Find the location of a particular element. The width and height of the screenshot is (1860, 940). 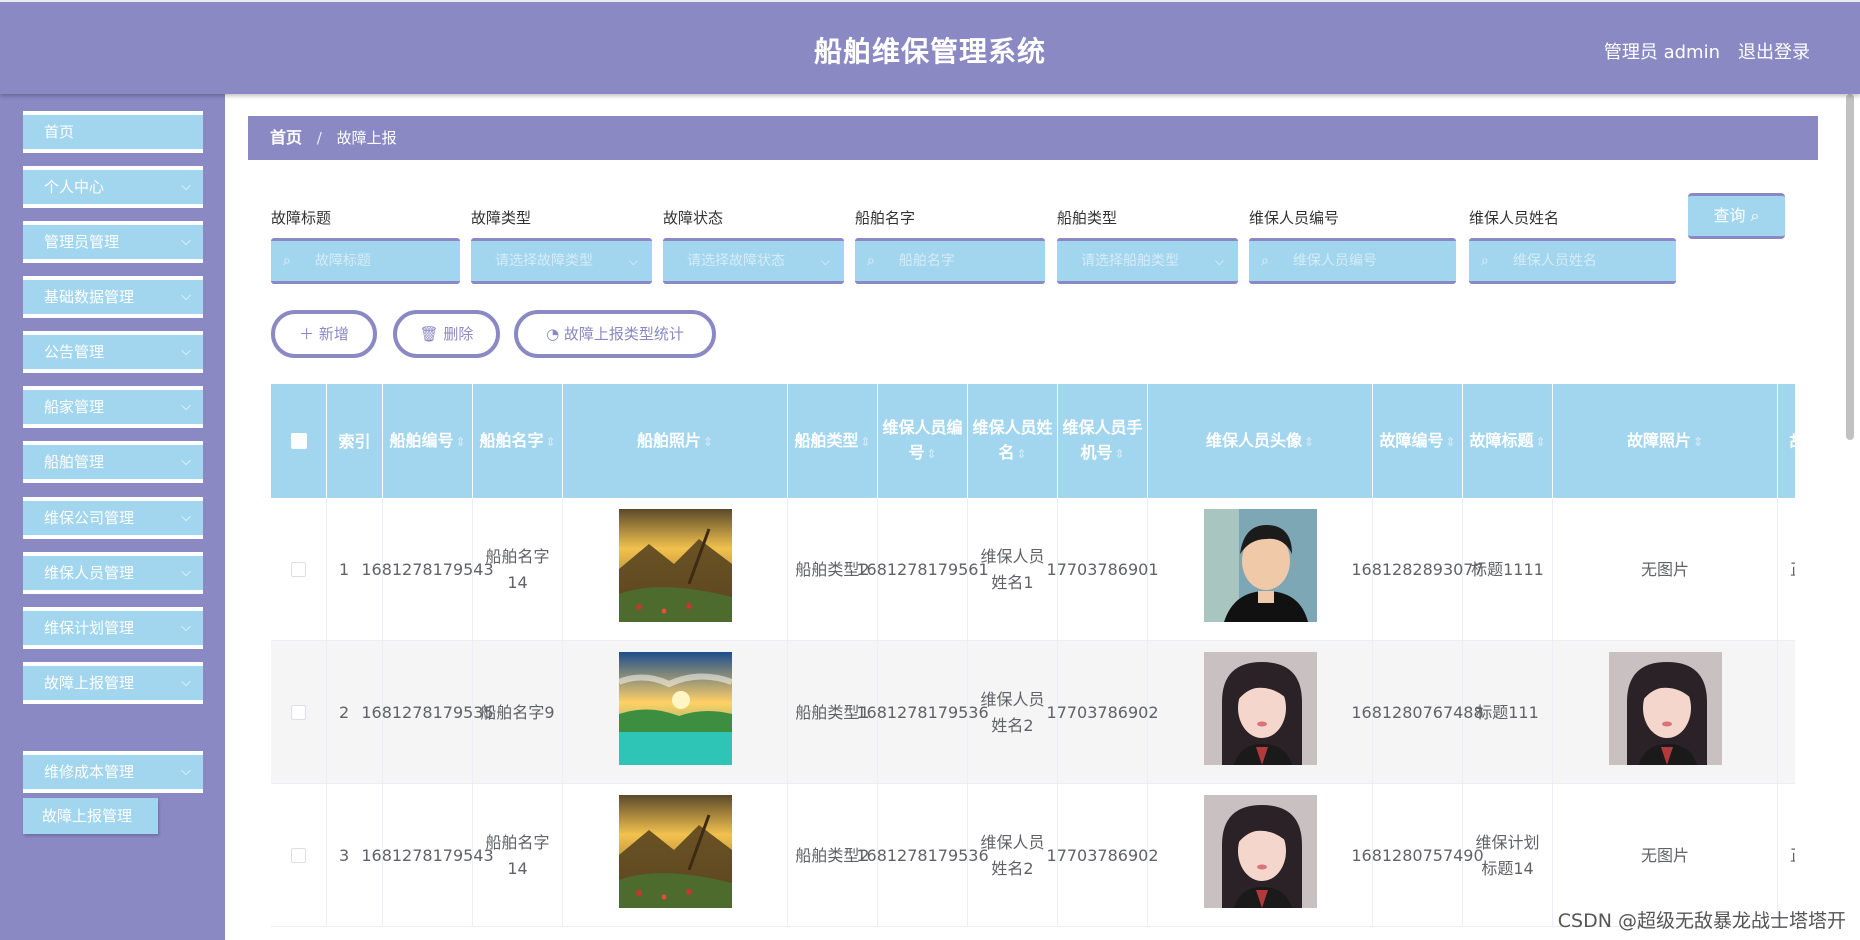

sidebar-item-3: 管理员管理 ⌵ is located at coordinates (113, 242).